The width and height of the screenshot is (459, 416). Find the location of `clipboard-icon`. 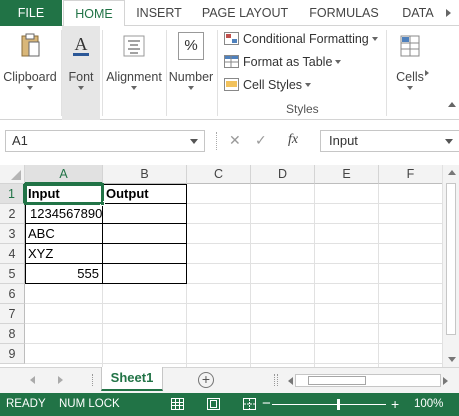

clipboard-icon is located at coordinates (30, 45).